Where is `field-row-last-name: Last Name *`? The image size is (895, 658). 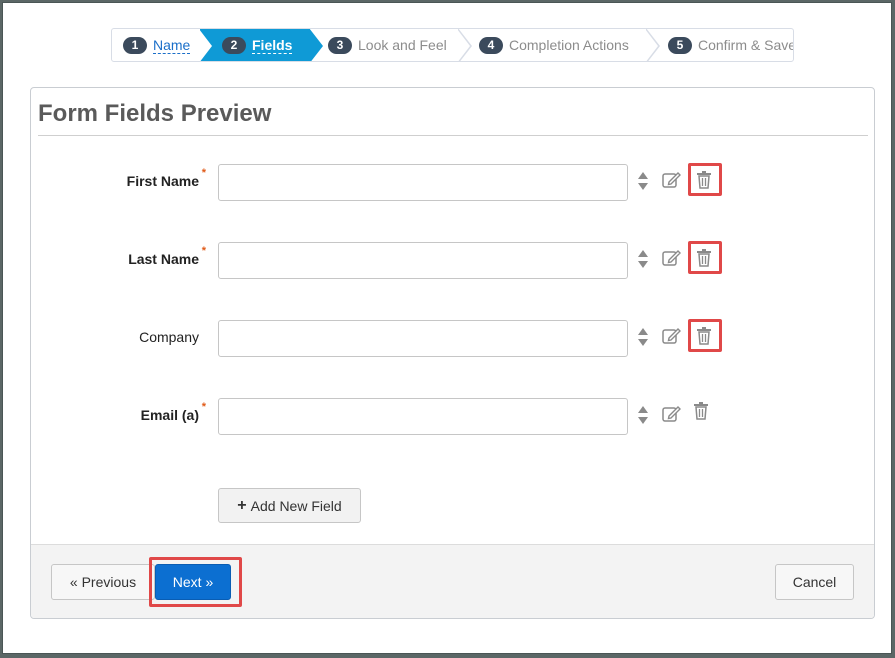
field-row-last-name: Last Name * is located at coordinates (452, 260).